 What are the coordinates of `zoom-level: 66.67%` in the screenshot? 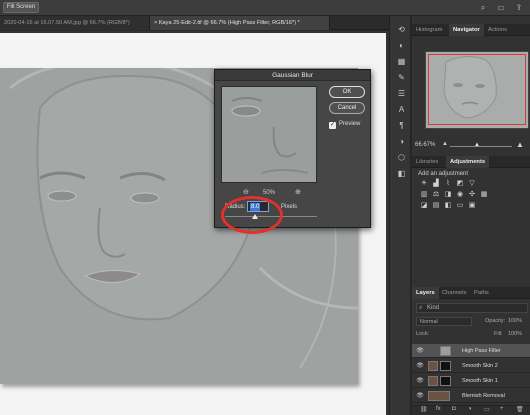 It's located at (425, 145).